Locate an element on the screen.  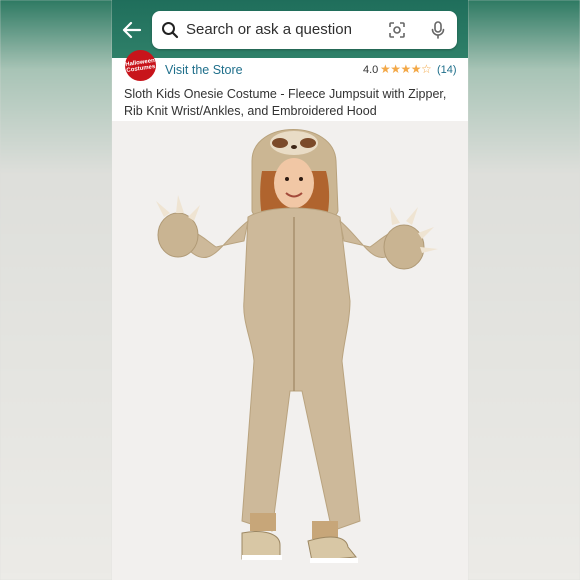
search-header: Search or ask a question is located at coordinates (290, 29).